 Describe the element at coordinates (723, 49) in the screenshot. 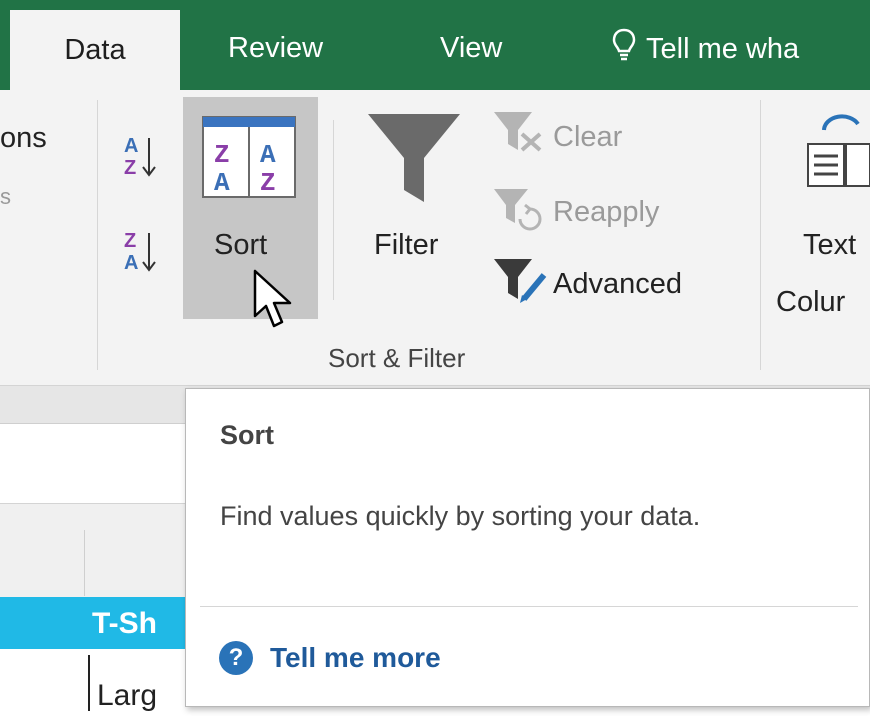

I see `tell-me-text: Tell me wha` at that location.